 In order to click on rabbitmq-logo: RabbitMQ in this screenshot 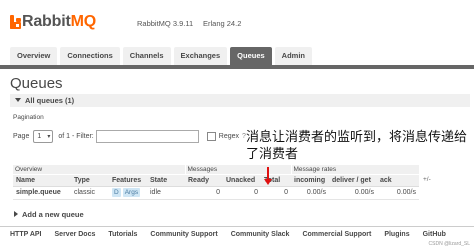, I will do `click(53, 21)`.